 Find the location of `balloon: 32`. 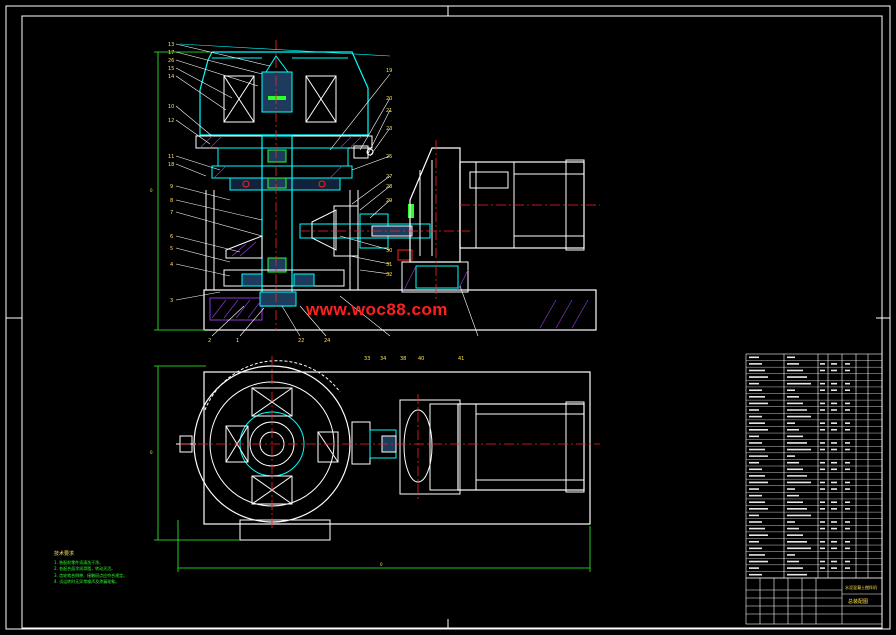

balloon: 32 is located at coordinates (389, 275).